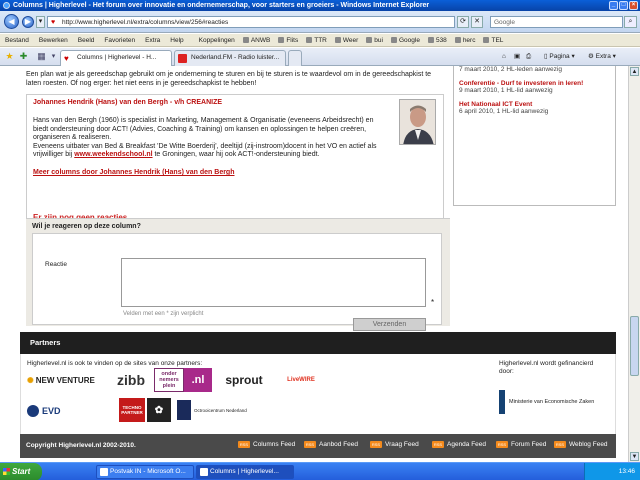 The height and width of the screenshot is (480, 640). I want to click on link-item: Google, so click(405, 40).